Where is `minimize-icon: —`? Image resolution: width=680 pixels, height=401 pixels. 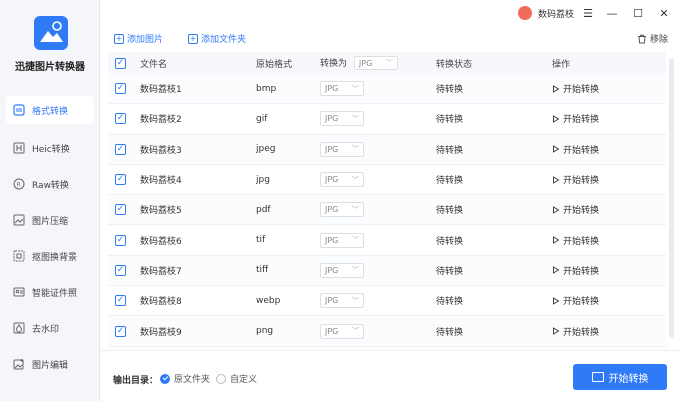
minimize-icon: — is located at coordinates (612, 13).